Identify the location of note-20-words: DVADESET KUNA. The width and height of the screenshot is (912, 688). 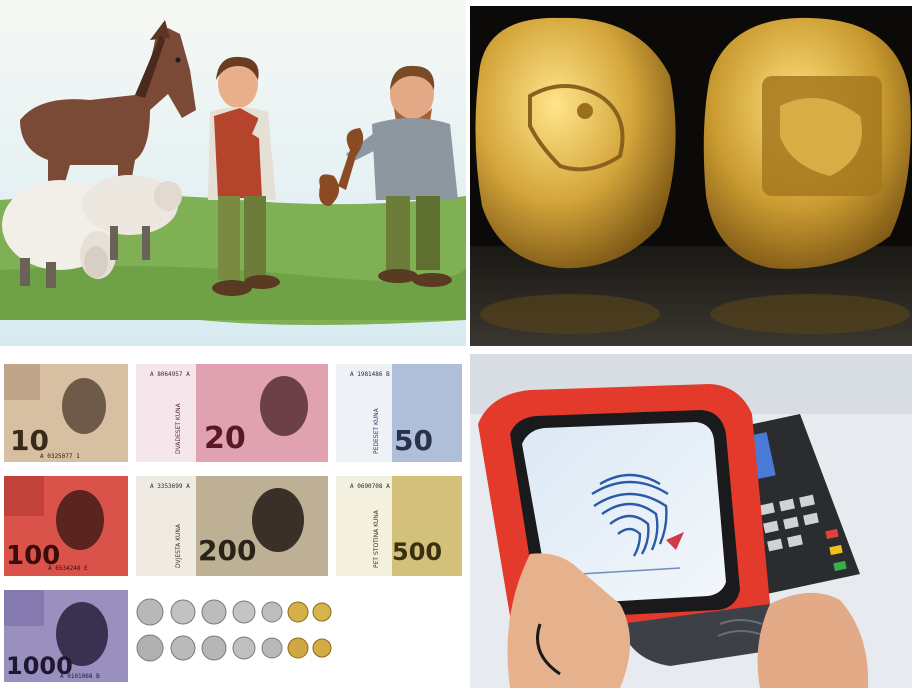
(178, 428).